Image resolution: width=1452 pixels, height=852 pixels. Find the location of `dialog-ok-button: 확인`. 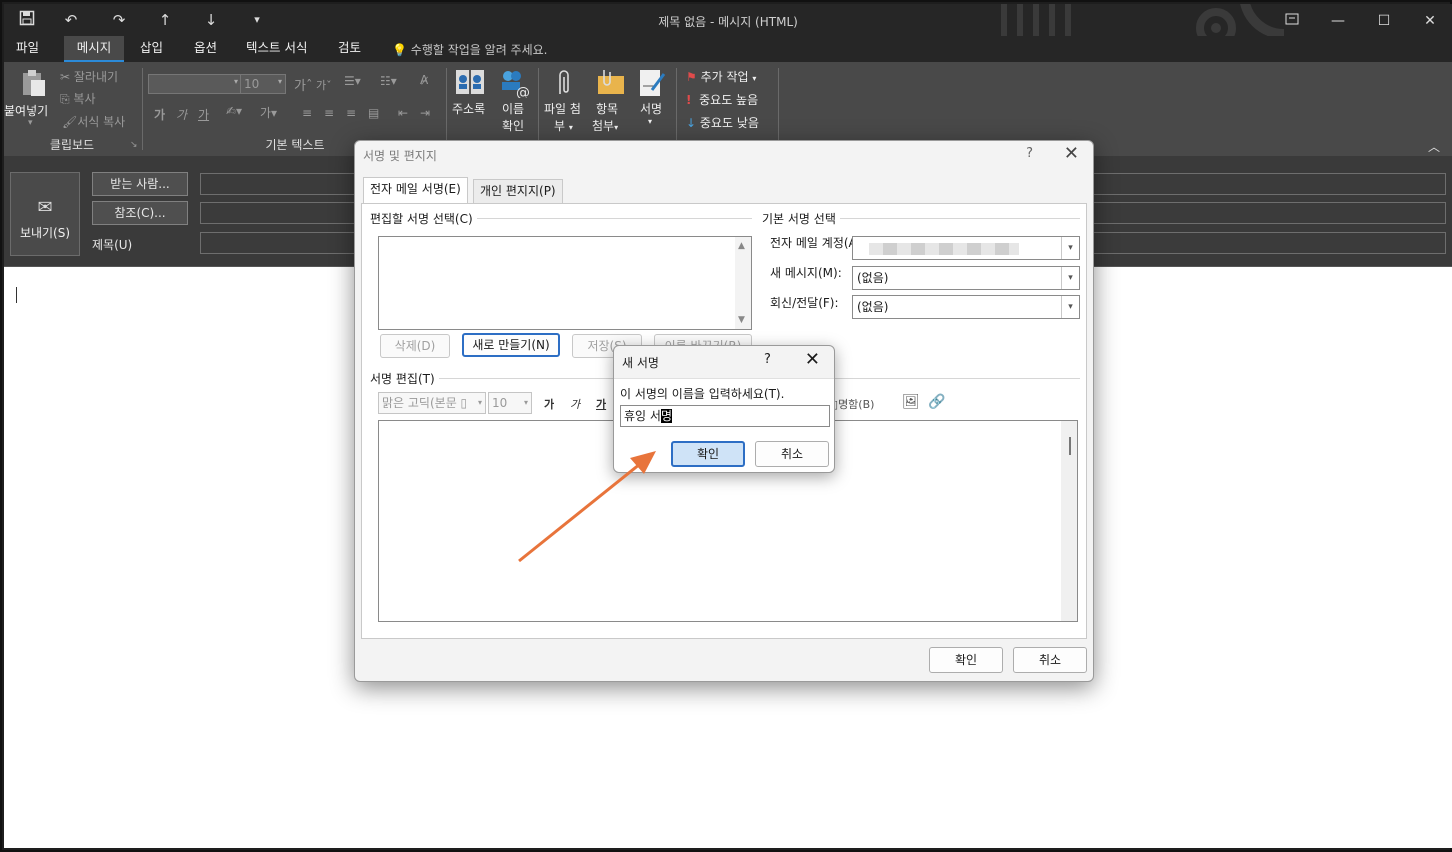

dialog-ok-button: 확인 is located at coordinates (966, 660).